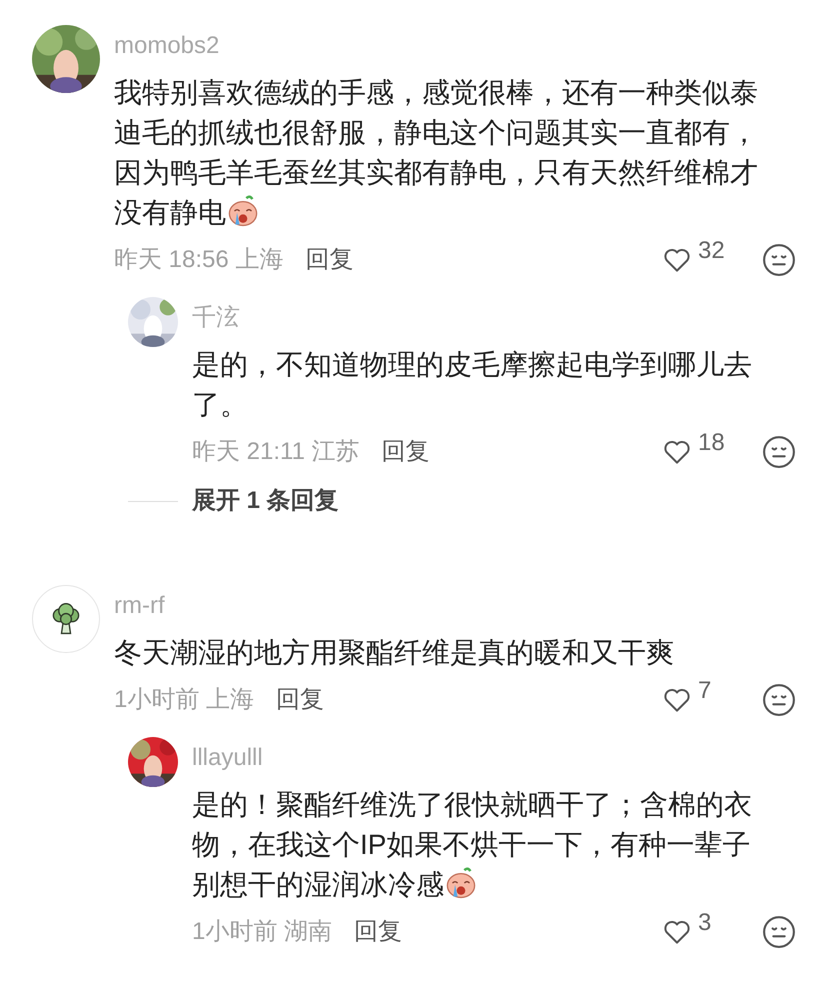  What do you see at coordinates (394, 653) in the screenshot?
I see `comment-text: 冬天潮湿的地方用聚酯纤维是真的暖和又干爽` at bounding box center [394, 653].